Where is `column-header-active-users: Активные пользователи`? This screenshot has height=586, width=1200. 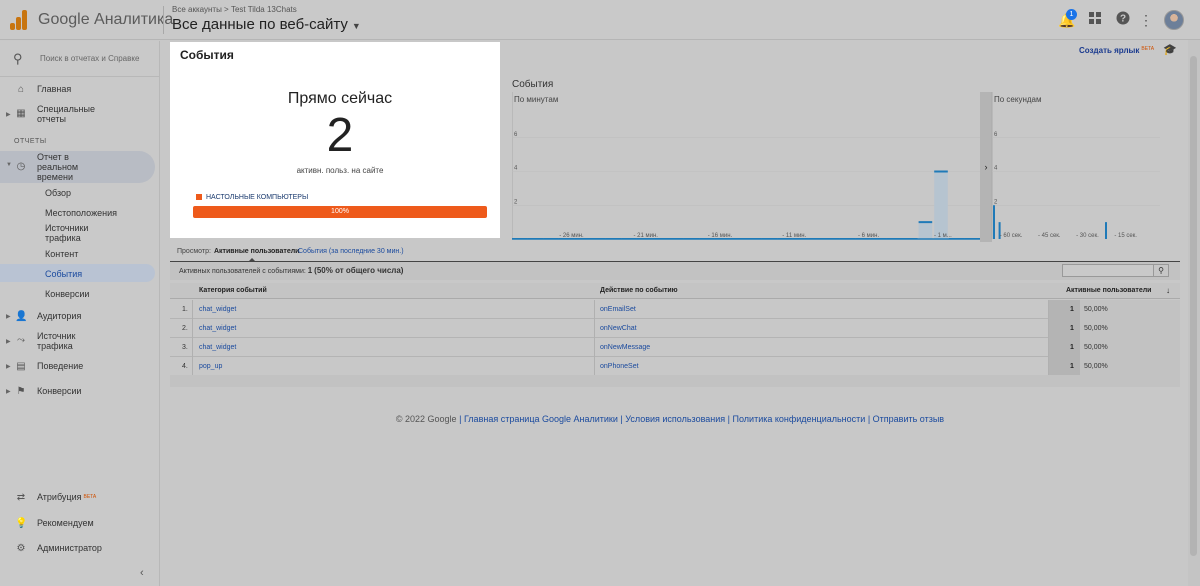
column-header-active-users: Активные пользователи is located at coordinates (1108, 290).